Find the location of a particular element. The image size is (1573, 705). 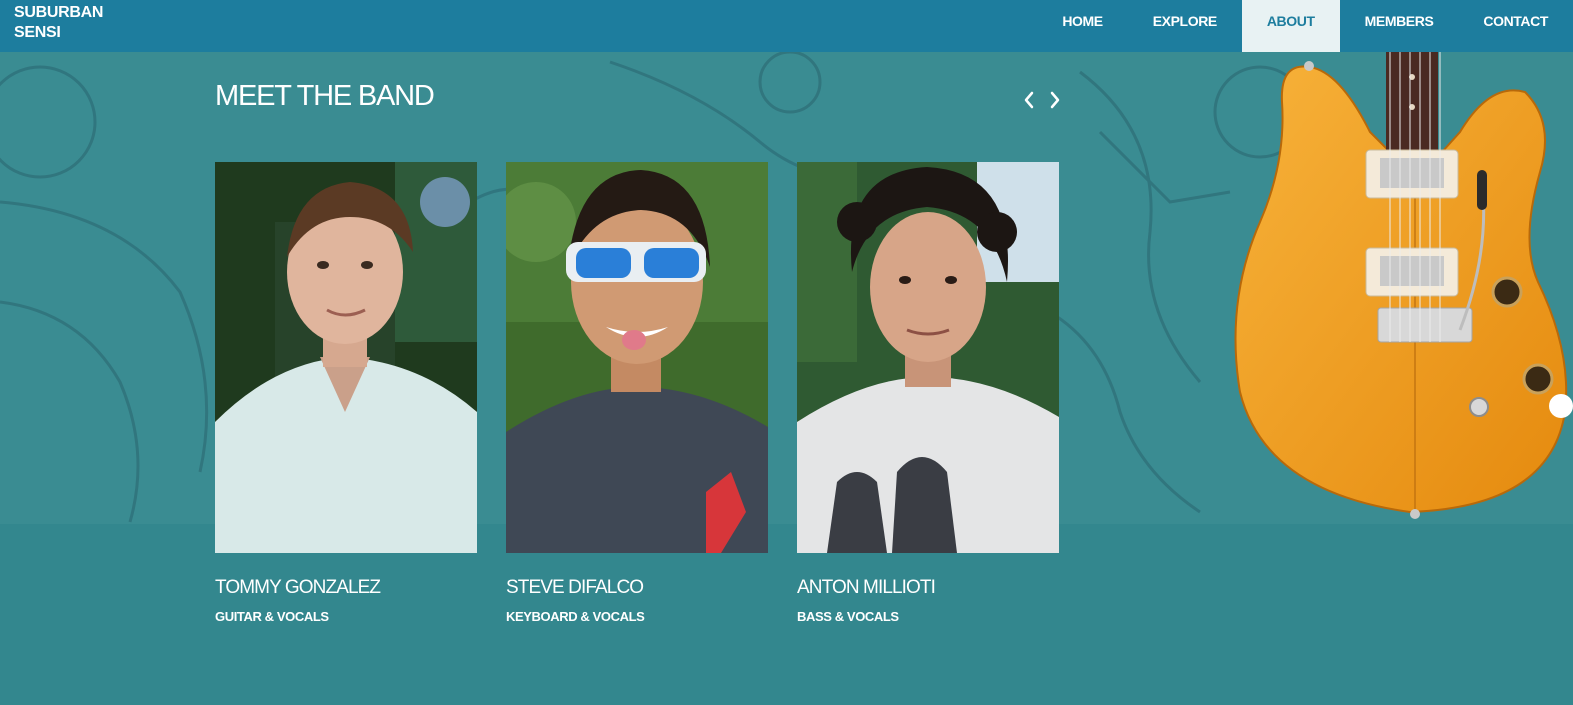

brand-line2: SENSI is located at coordinates (37, 32).